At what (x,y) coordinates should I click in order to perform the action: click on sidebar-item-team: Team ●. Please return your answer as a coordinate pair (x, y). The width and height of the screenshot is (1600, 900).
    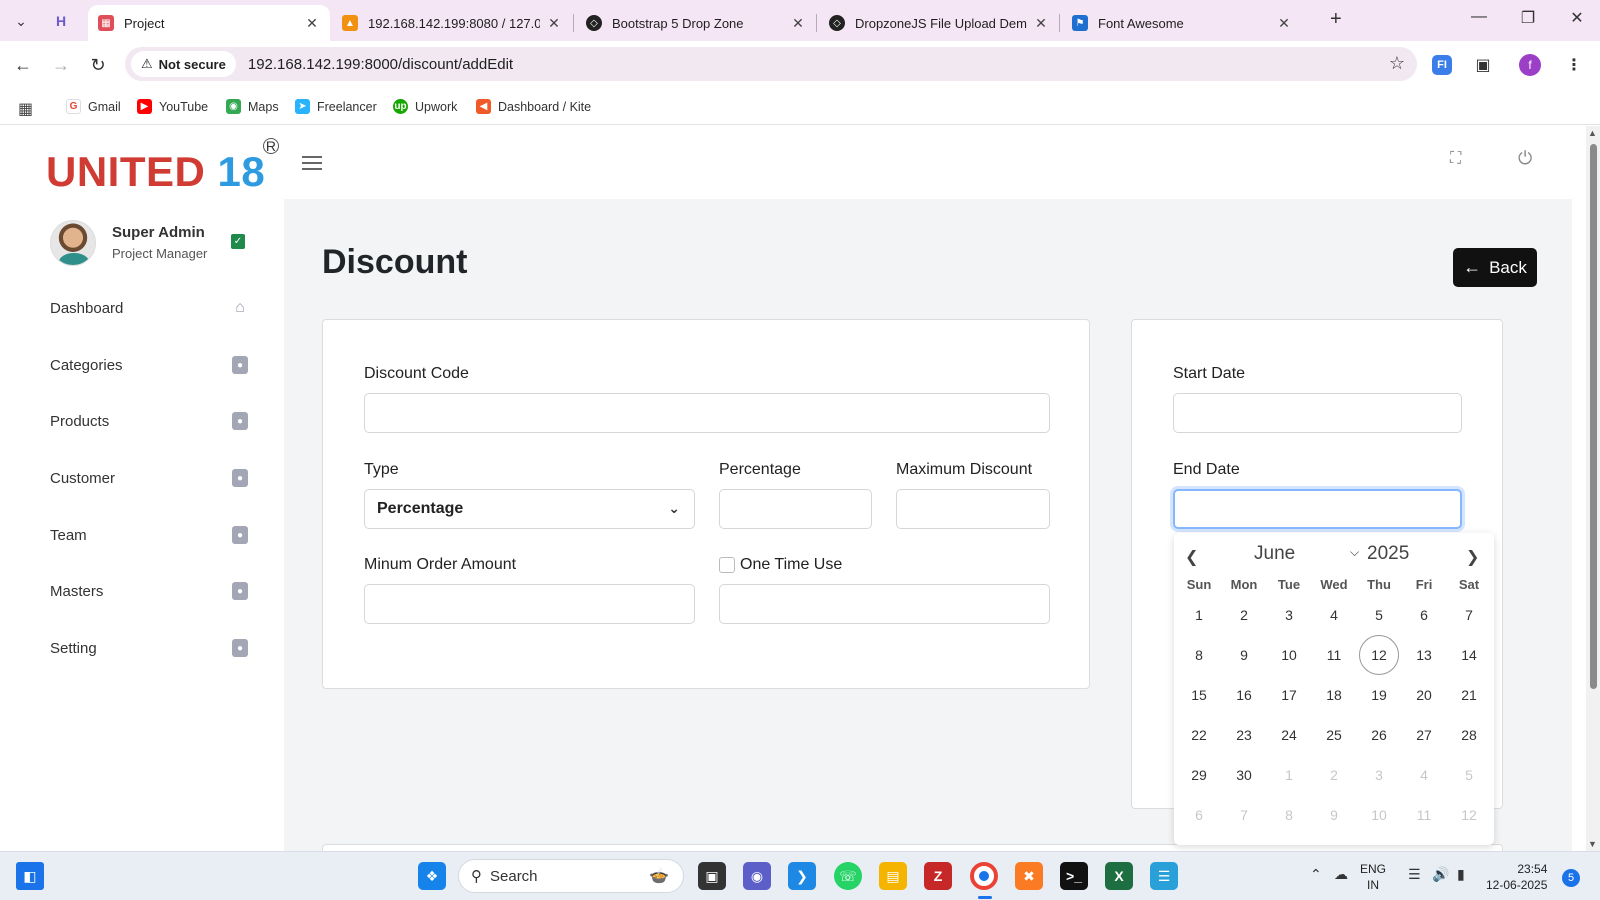
    Looking at the image, I should click on (149, 535).